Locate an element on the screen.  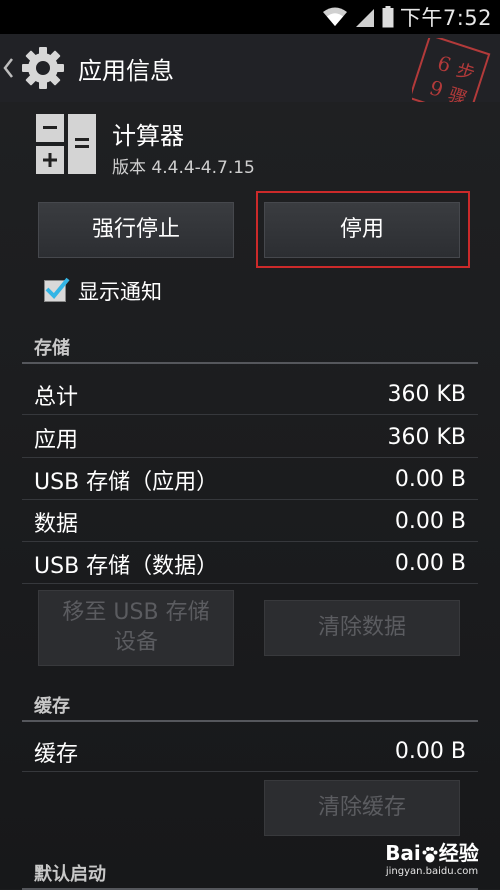
baidu-logo: Bai 经验 is located at coordinates (432, 853).